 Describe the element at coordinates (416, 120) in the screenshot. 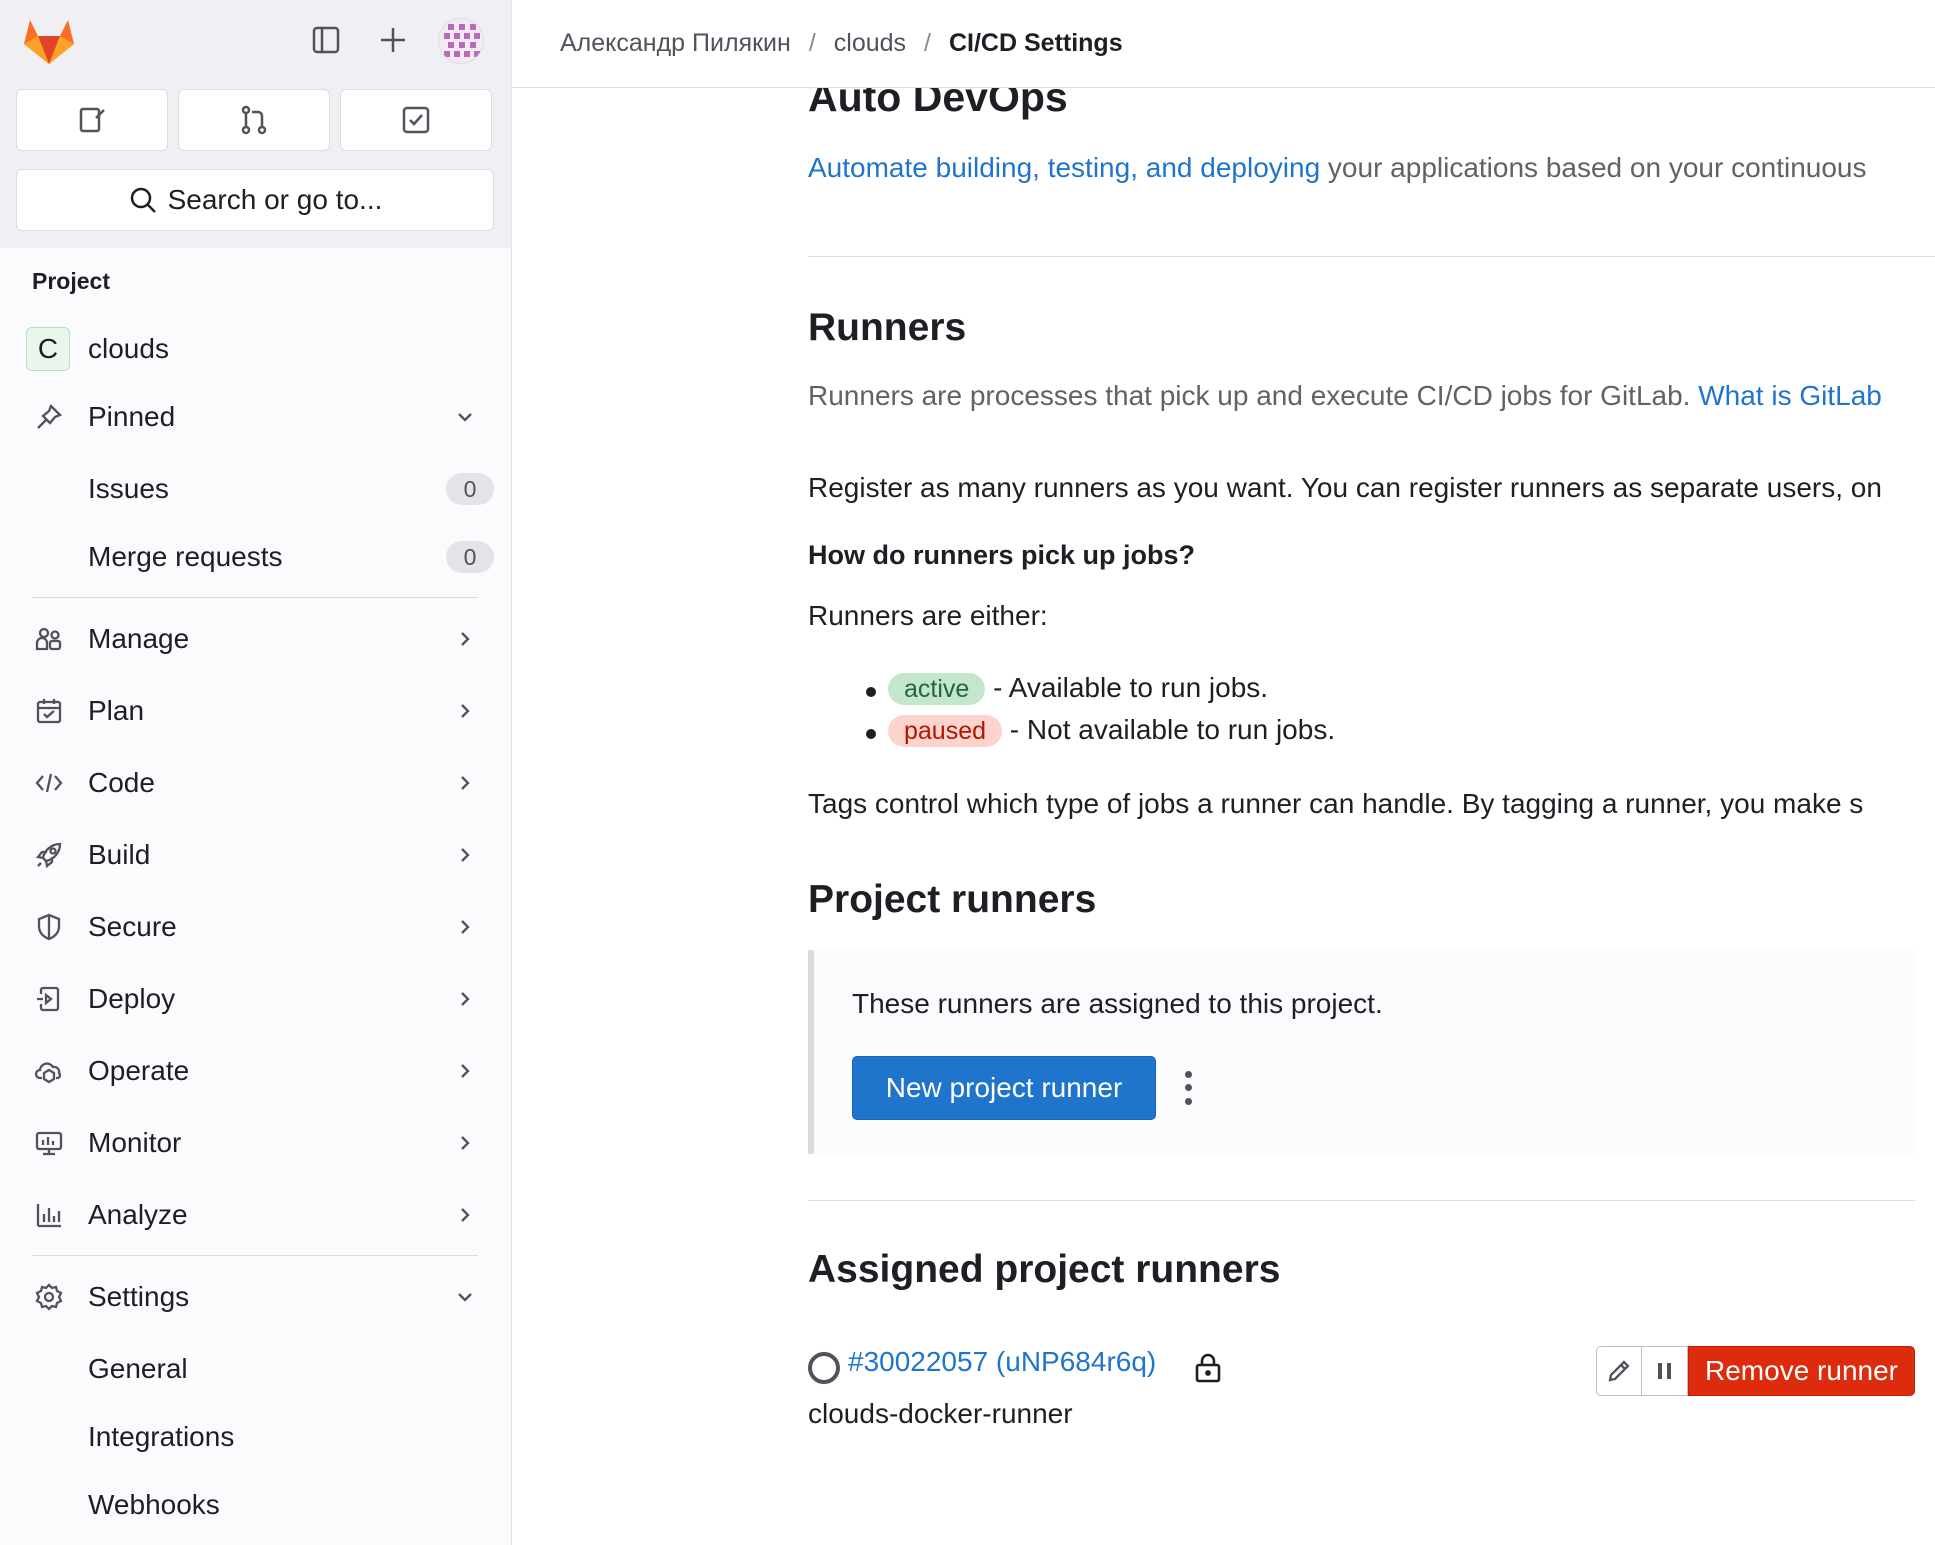

I see `todo-shortcut-button` at that location.